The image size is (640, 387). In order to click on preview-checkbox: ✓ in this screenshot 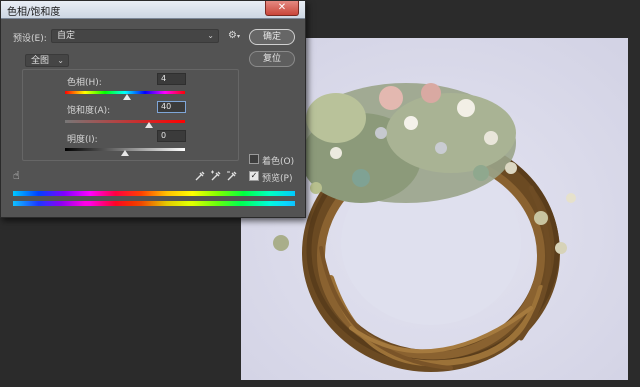, I will do `click(254, 176)`.